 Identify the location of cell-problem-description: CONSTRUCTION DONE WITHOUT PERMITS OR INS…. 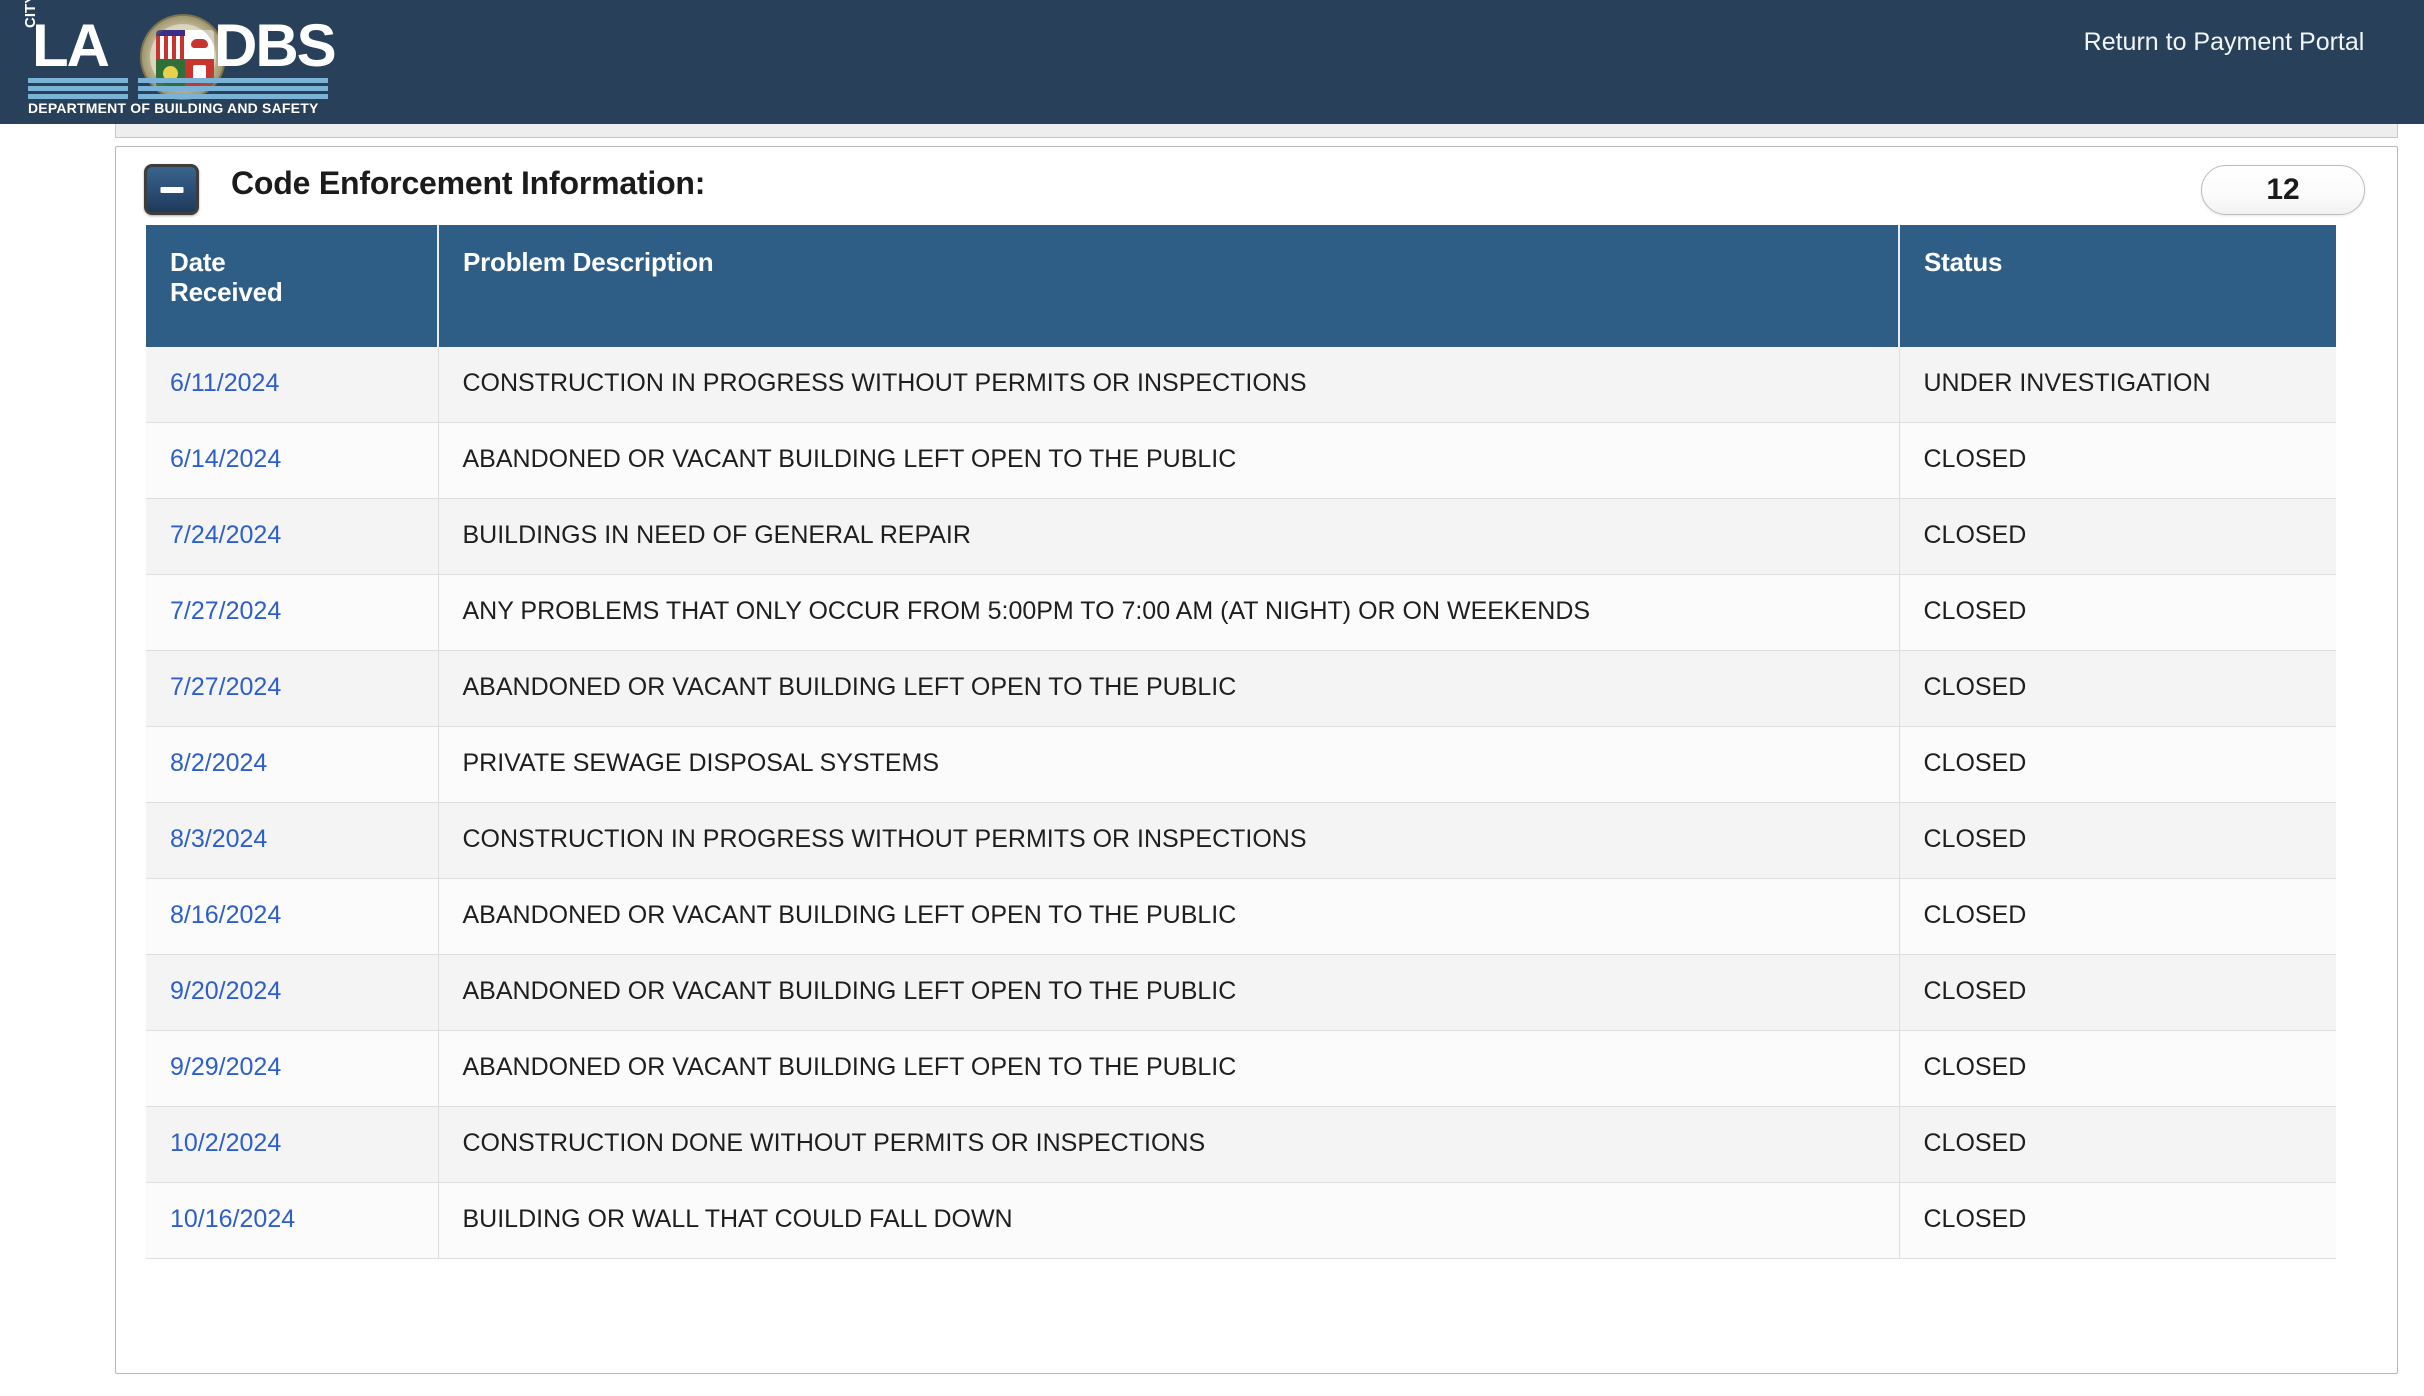
(1169, 1145).